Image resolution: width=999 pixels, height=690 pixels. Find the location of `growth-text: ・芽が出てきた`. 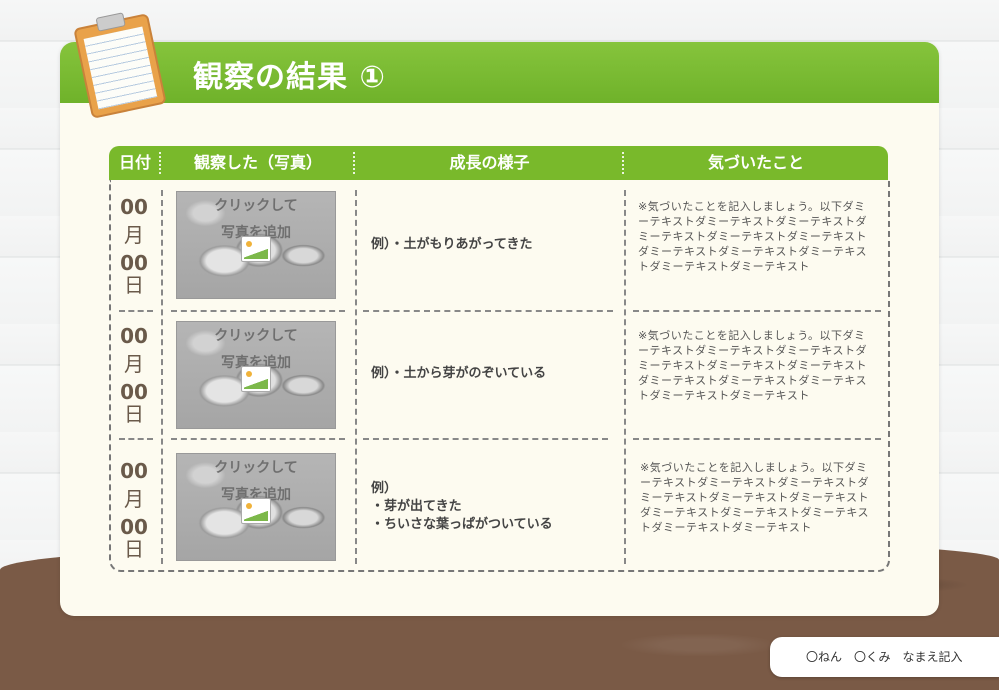

growth-text: ・芽が出てきた is located at coordinates (416, 506).